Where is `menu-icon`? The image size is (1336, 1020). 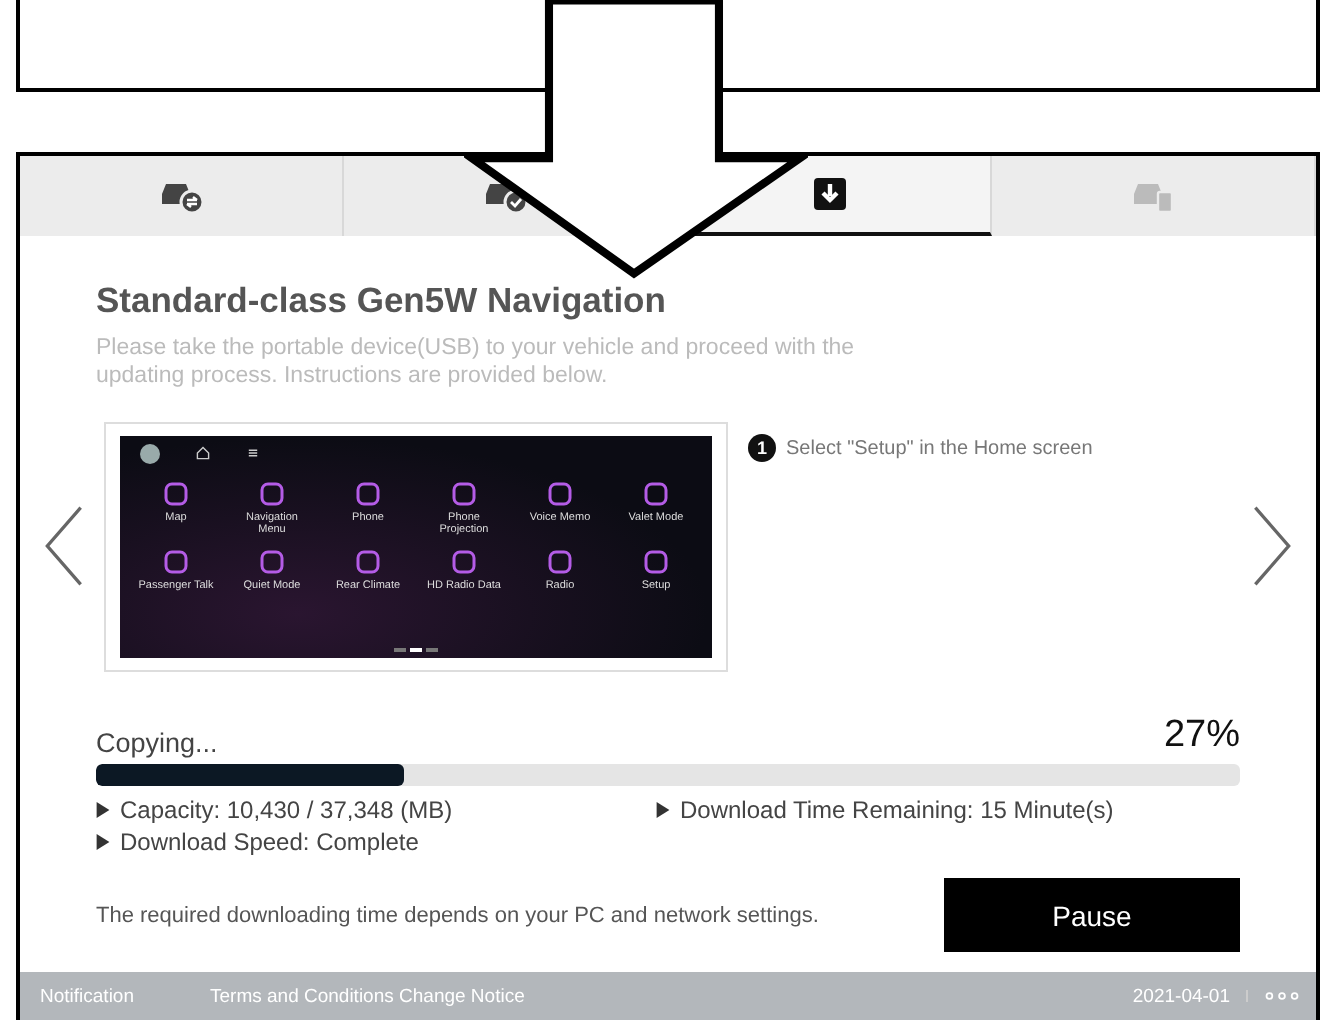
menu-icon is located at coordinates (253, 453).